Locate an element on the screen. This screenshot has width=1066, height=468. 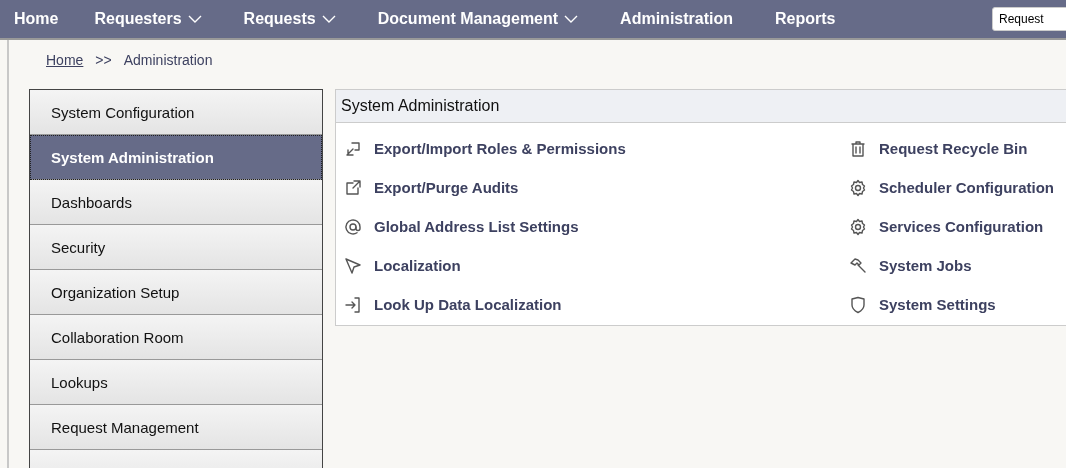
hammer-icon is located at coordinates (858, 265).